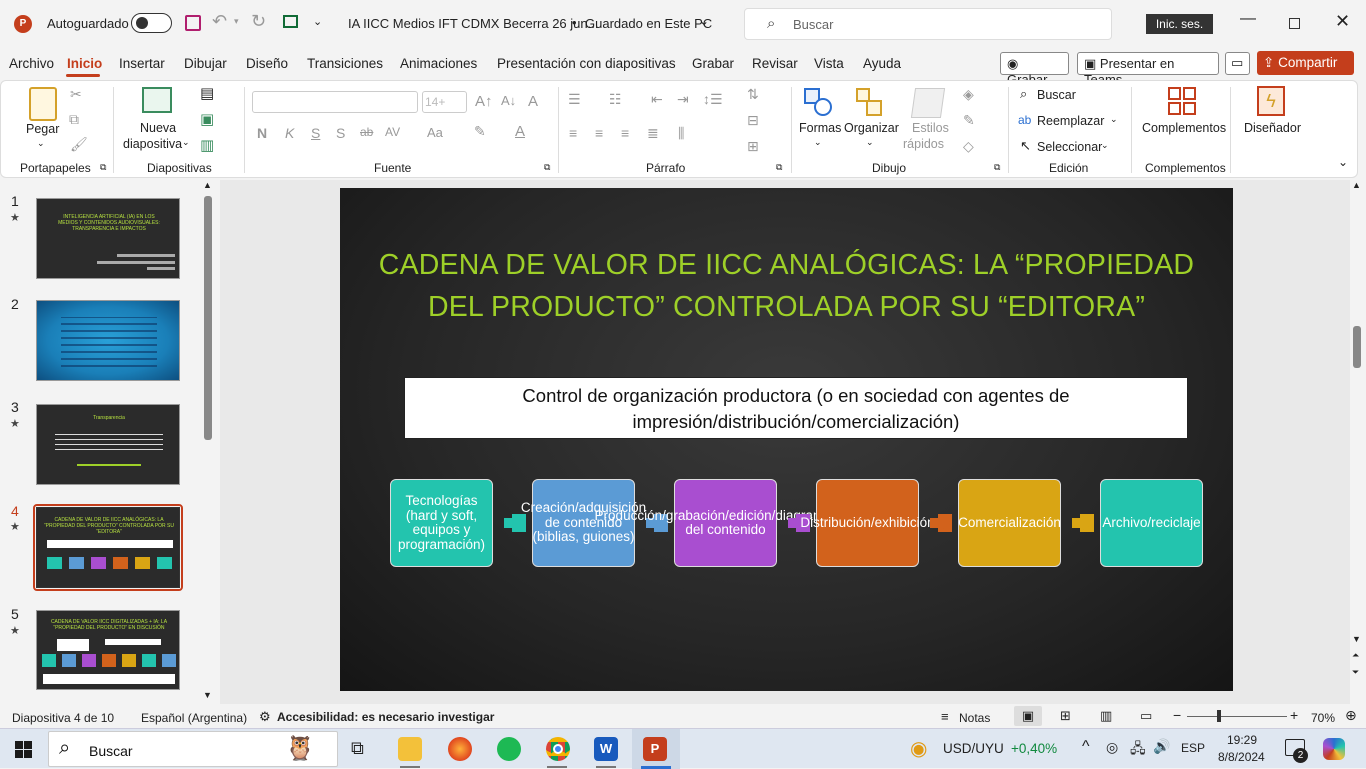 The height and width of the screenshot is (769, 1366). Describe the element at coordinates (829, 63) in the screenshot. I see `tab-vista: Vista` at that location.